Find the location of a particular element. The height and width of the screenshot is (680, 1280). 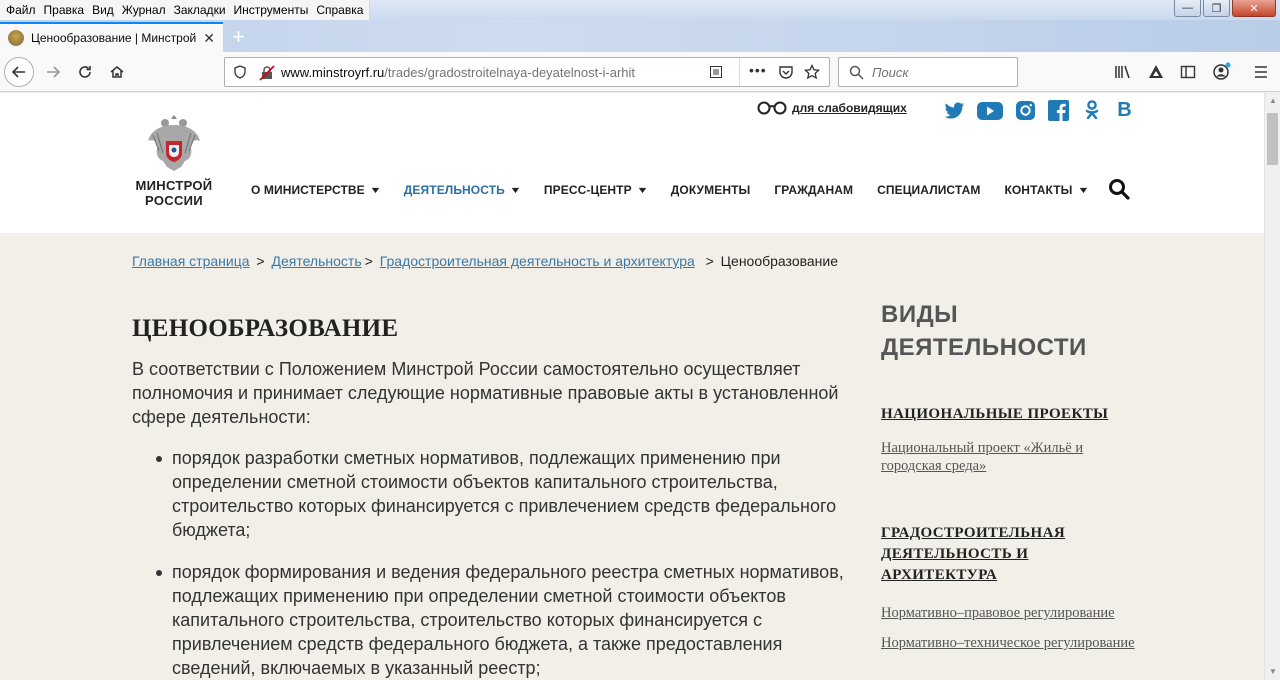

nav-press-center: ПРЕСС-ЦЕНТР ▼ is located at coordinates (596, 190).